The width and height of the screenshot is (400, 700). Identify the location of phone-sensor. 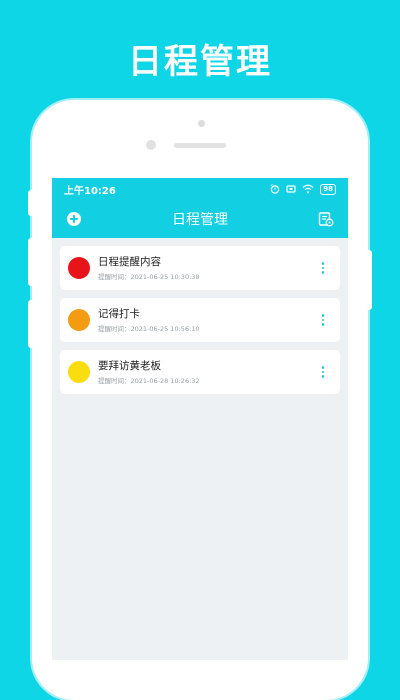
(201, 123).